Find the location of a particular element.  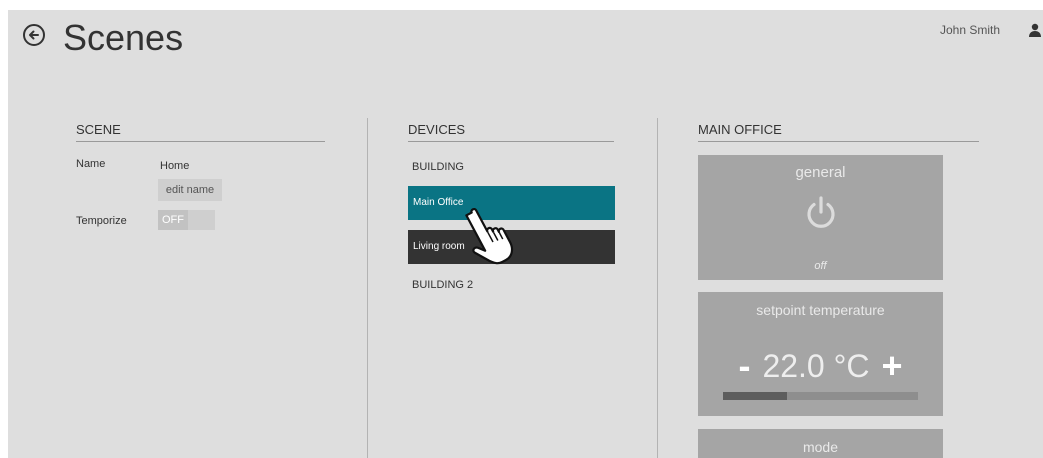

temporize-label: Temporize is located at coordinates (101, 221).